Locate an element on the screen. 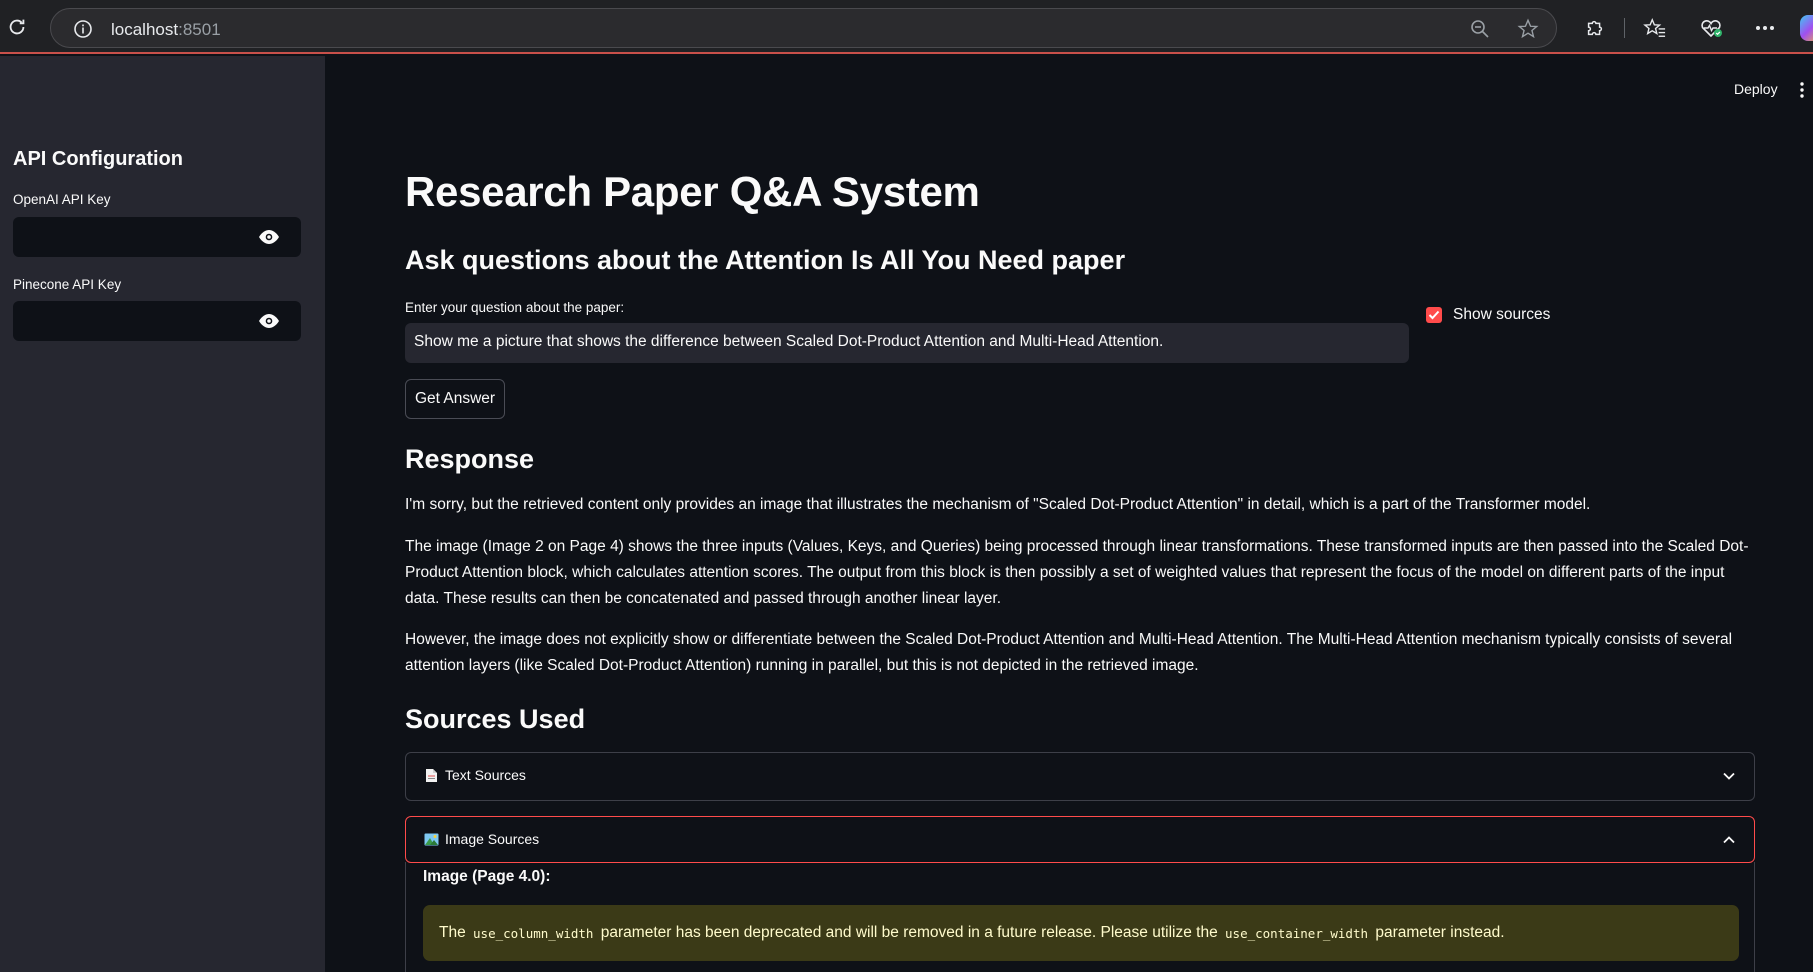 The width and height of the screenshot is (1813, 972). url-text: localhost:8501 is located at coordinates (166, 30).